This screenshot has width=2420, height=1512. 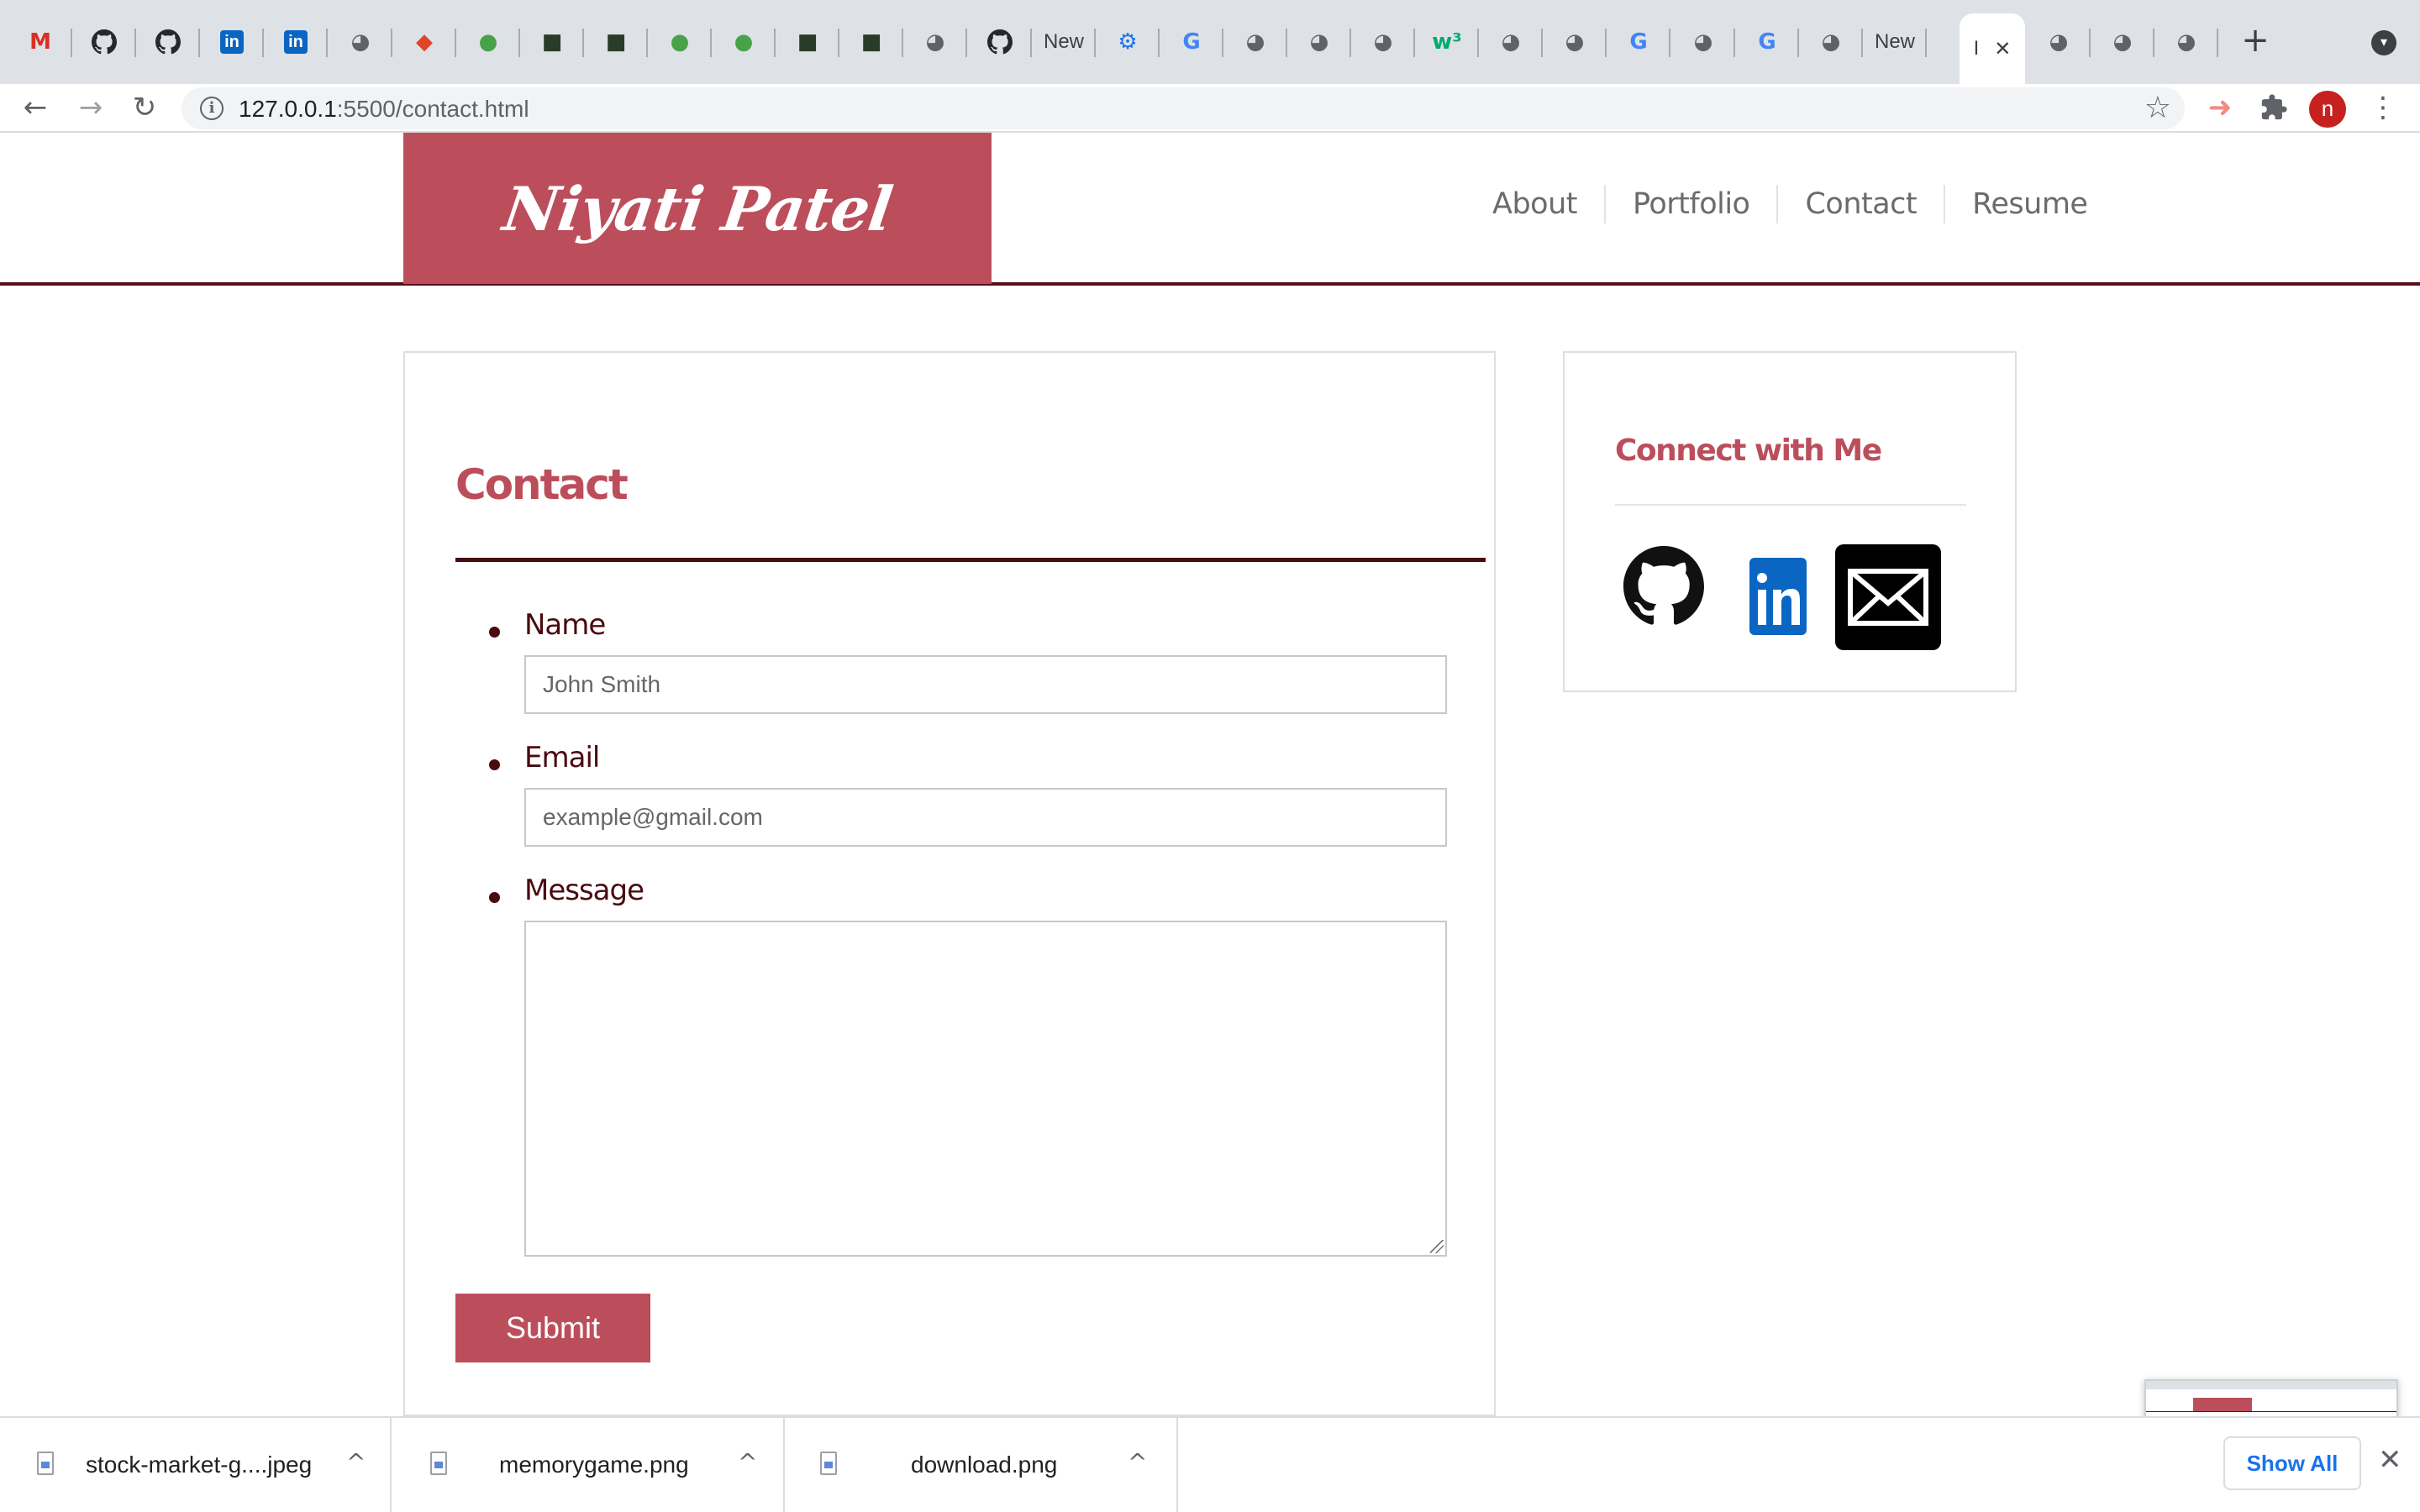 I want to click on nav-about: About, so click(x=1540, y=204).